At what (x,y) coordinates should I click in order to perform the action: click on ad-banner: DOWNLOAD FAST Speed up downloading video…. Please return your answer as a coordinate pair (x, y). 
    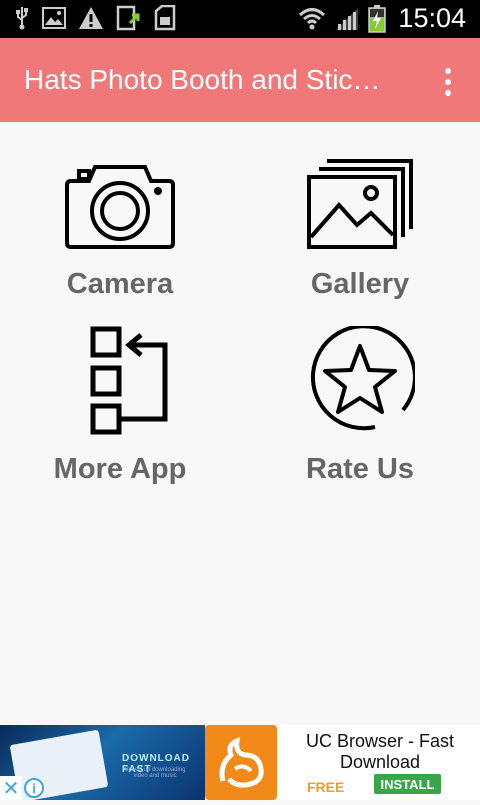
    Looking at the image, I should click on (240, 762).